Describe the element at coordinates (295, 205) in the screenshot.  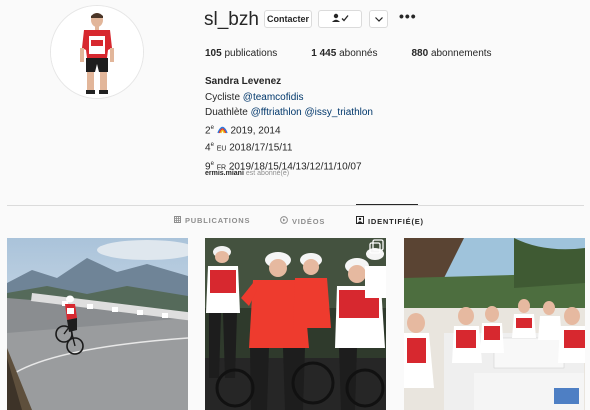
I see `tabs-divider` at that location.